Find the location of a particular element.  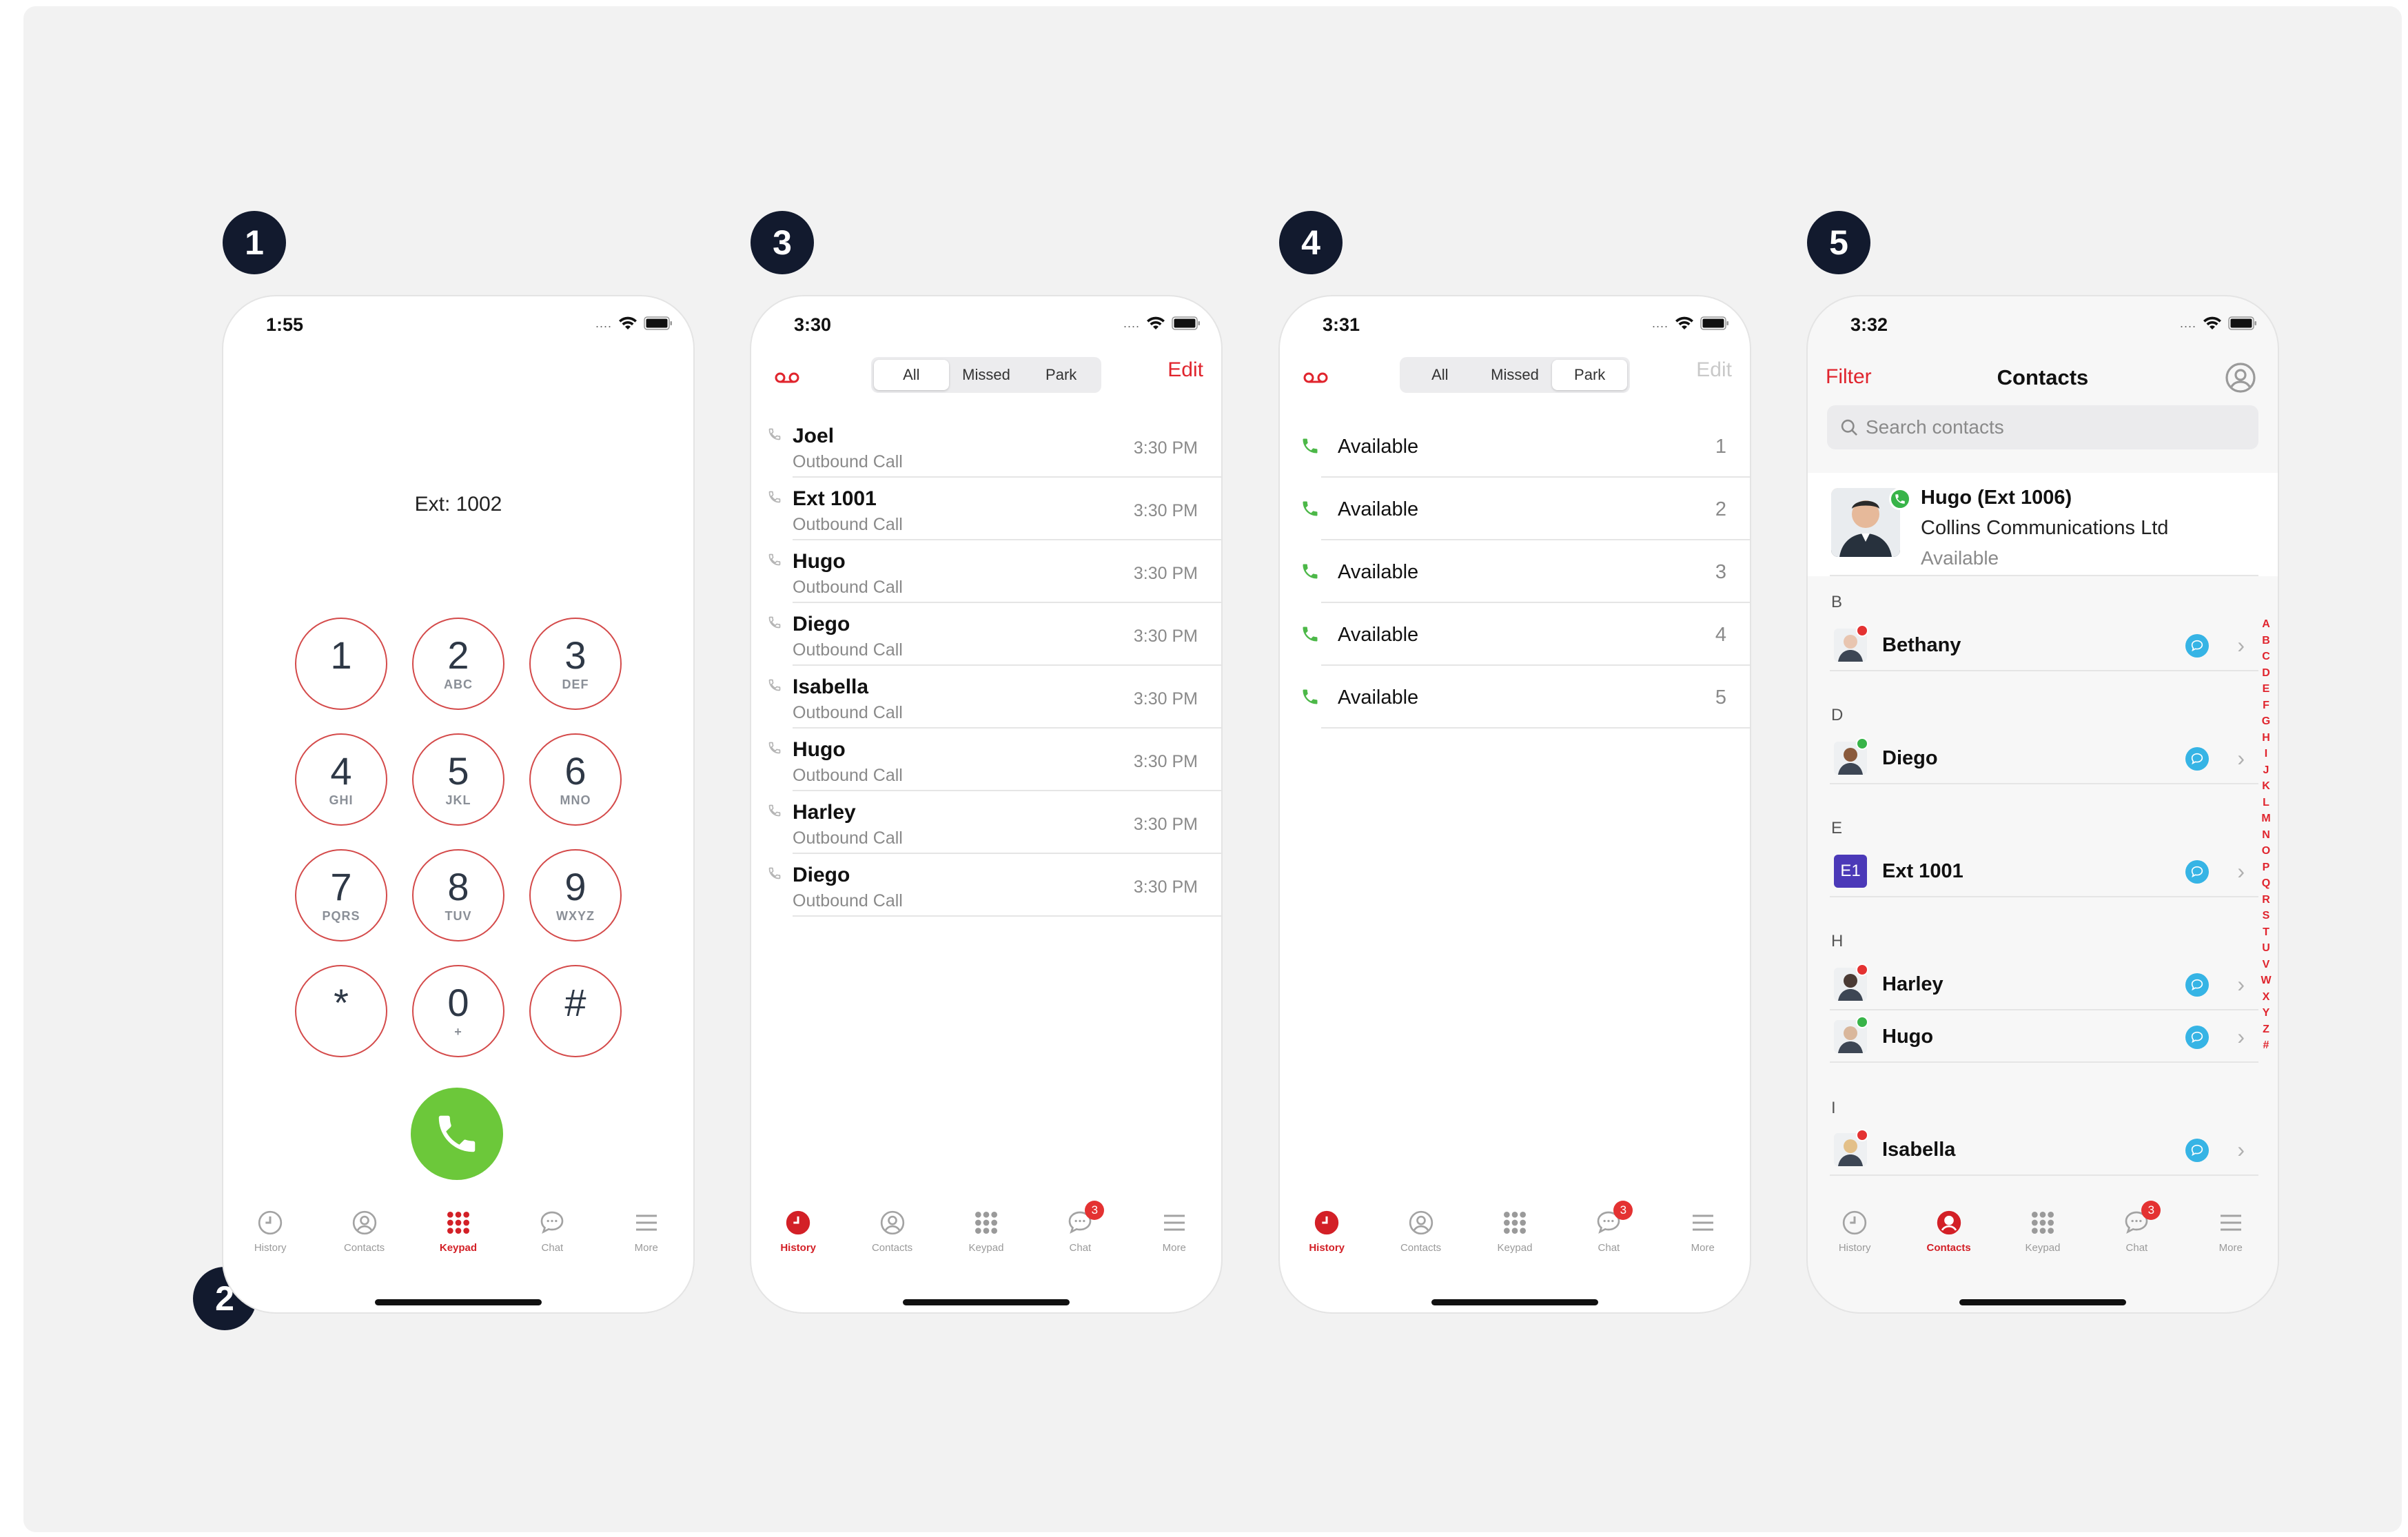

index-letter-u: U is located at coordinates (2266, 948).